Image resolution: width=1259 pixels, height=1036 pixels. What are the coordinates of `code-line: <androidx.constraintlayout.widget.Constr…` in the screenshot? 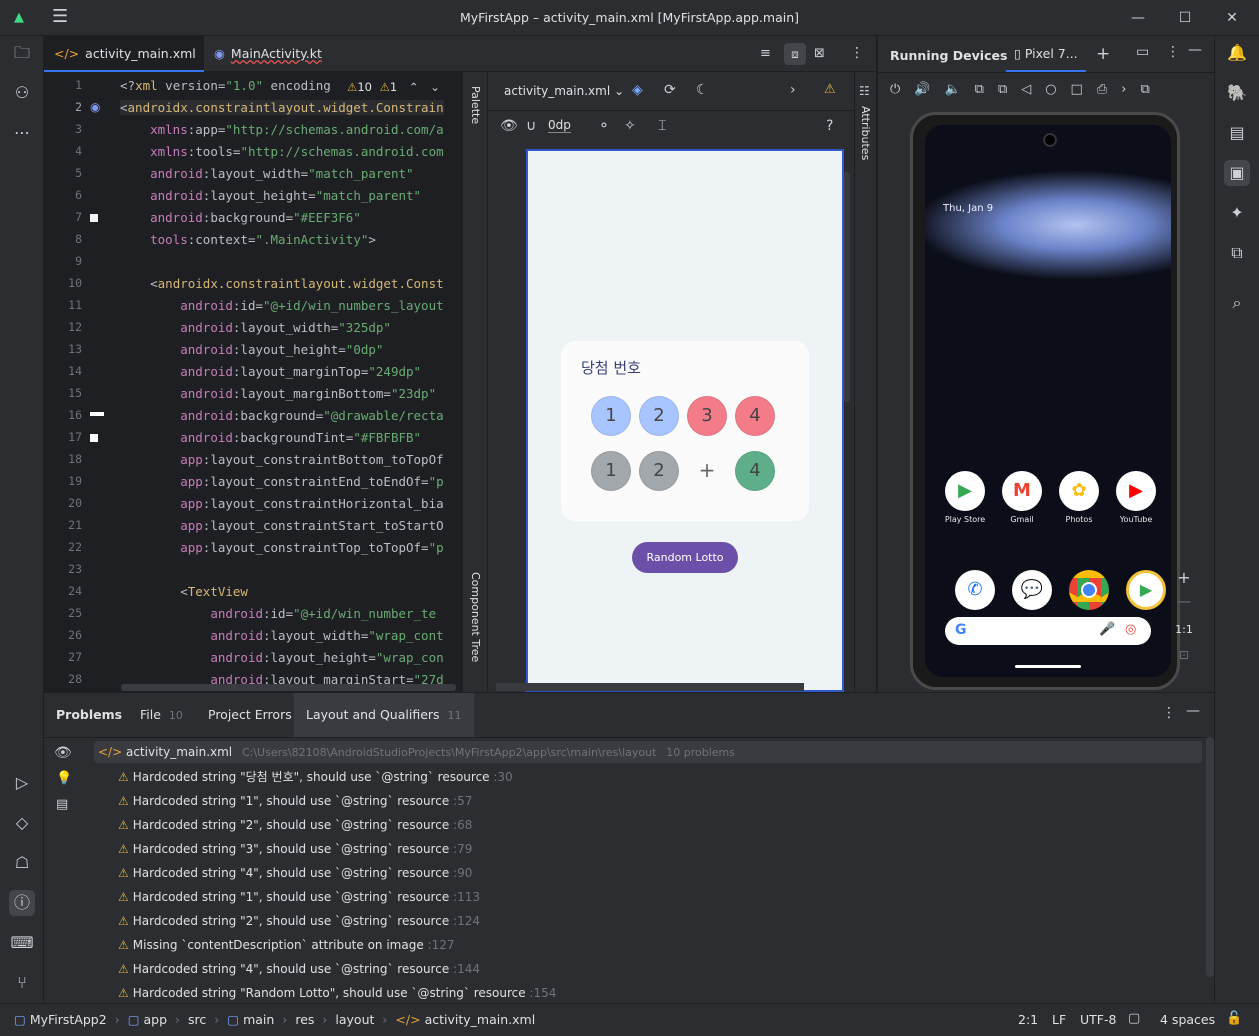 It's located at (282, 107).